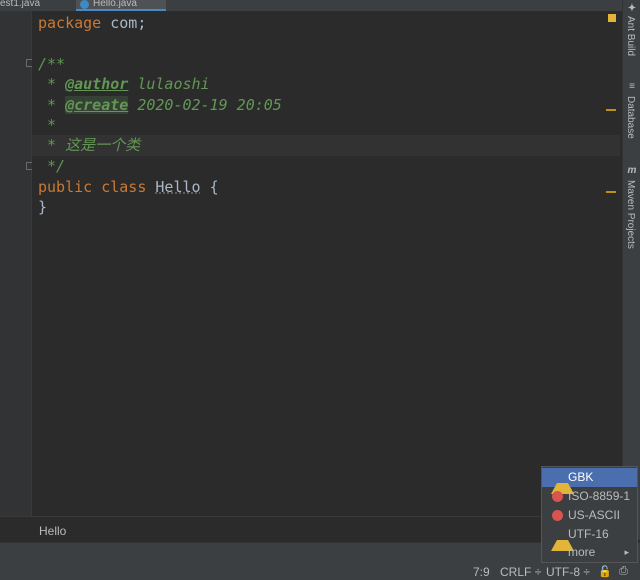  Describe the element at coordinates (178, 187) in the screenshot. I see `class-name: Hello` at that location.